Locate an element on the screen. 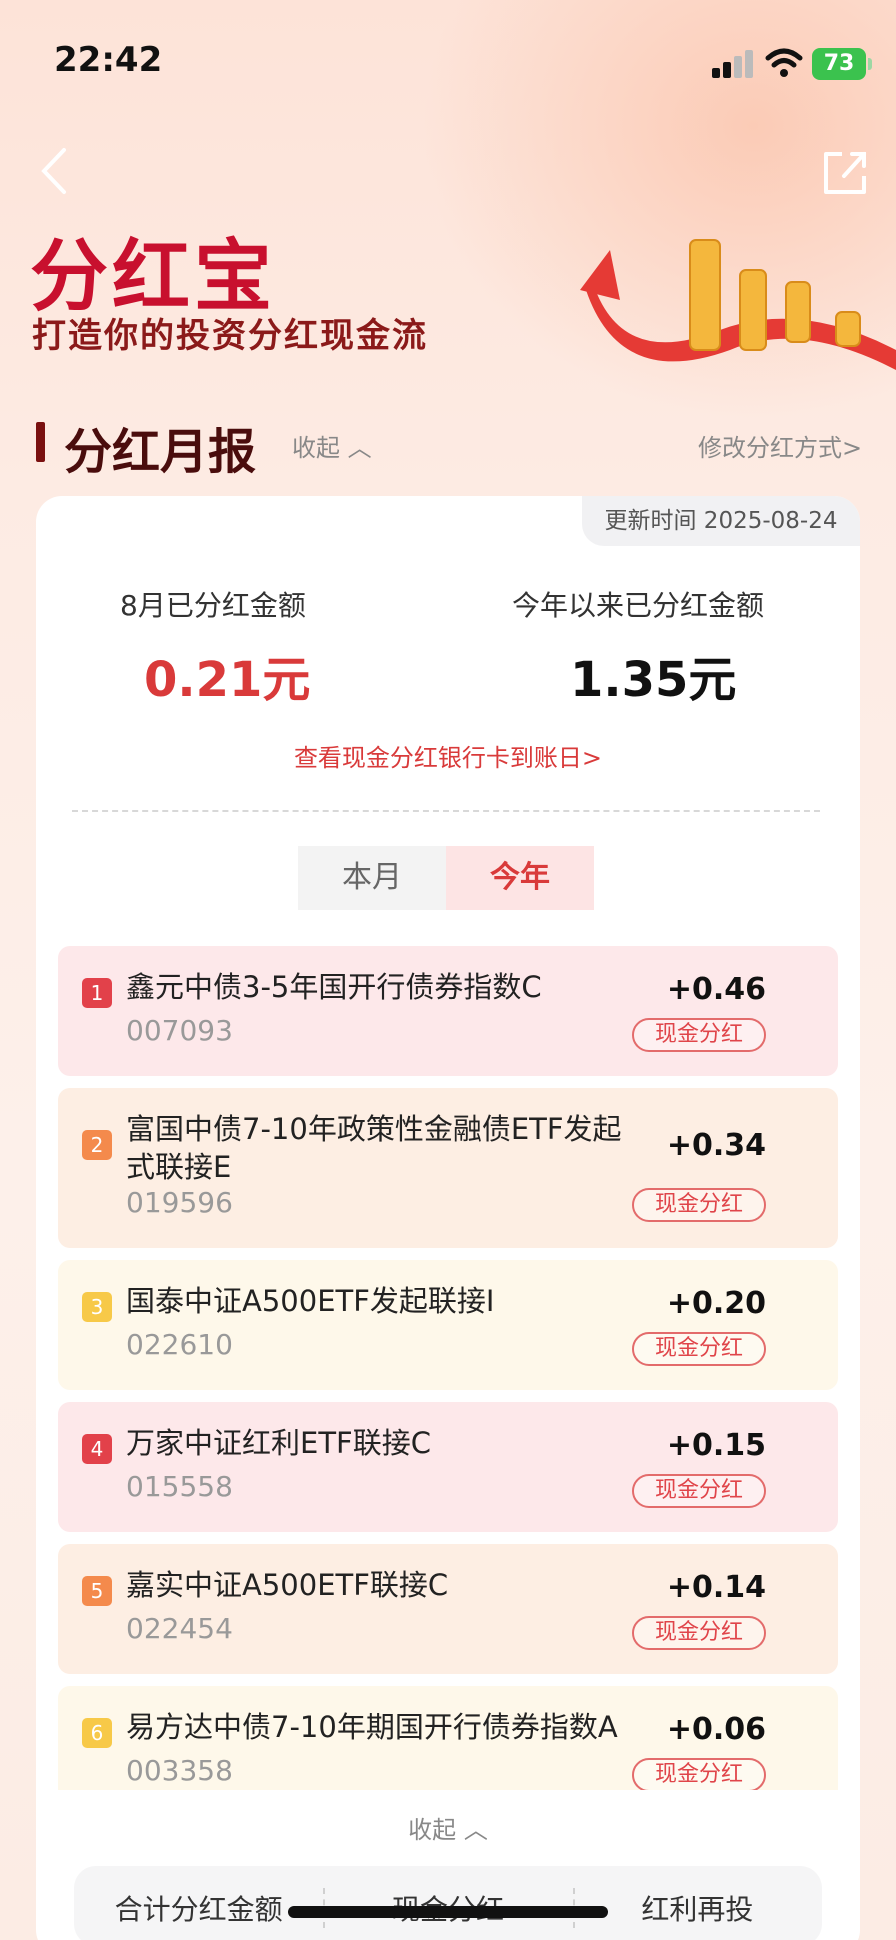 The width and height of the screenshot is (896, 1940). modify-dividend-method-link: 修改分红方式> is located at coordinates (780, 445).